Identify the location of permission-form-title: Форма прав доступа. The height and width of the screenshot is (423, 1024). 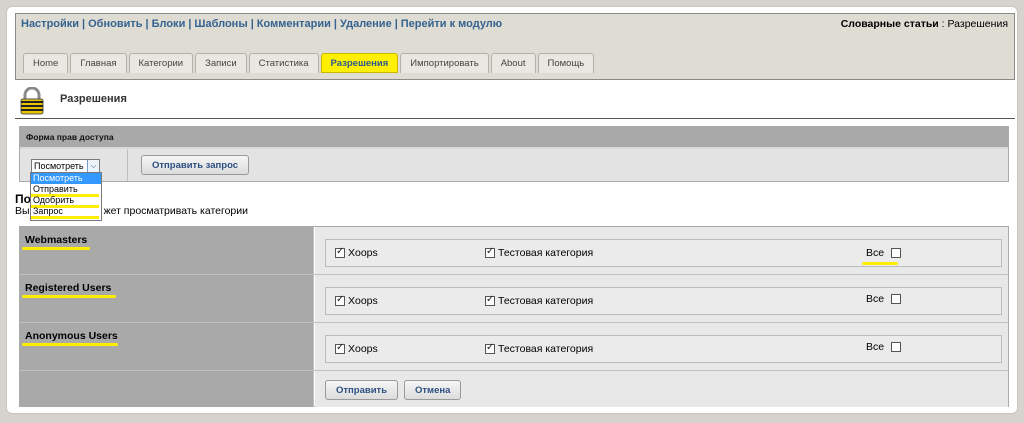
(514, 137).